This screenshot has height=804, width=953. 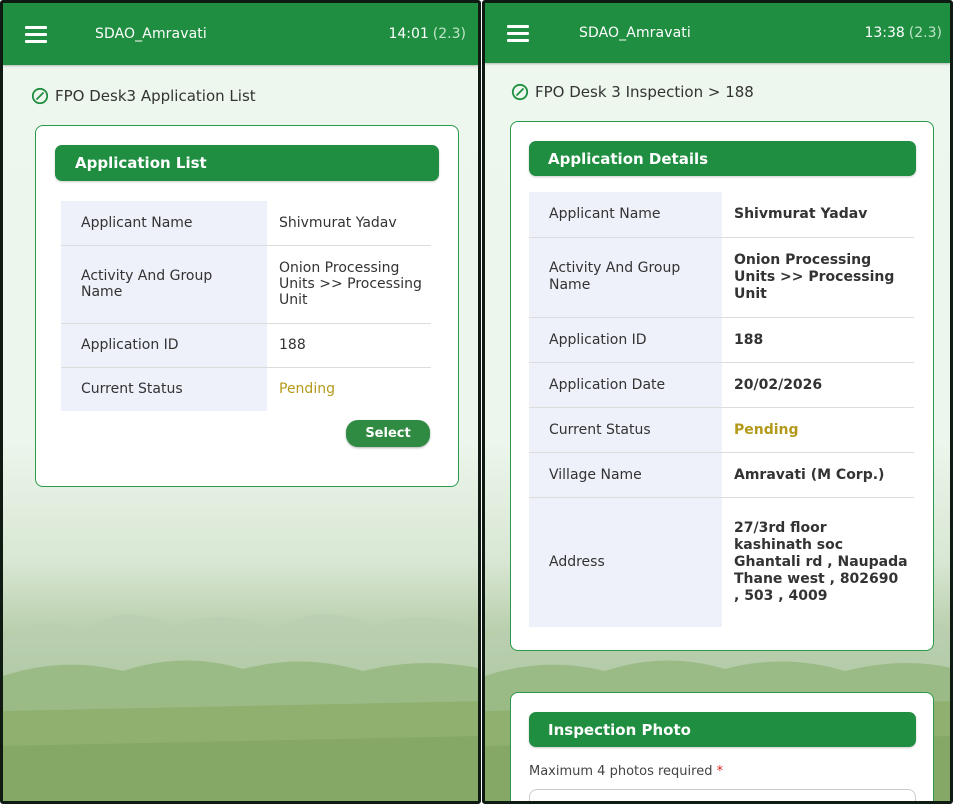 What do you see at coordinates (247, 163) in the screenshot?
I see `card-header: Application List` at bounding box center [247, 163].